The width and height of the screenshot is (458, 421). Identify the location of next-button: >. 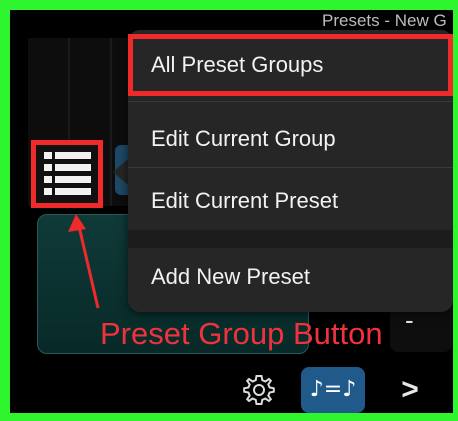
(410, 390).